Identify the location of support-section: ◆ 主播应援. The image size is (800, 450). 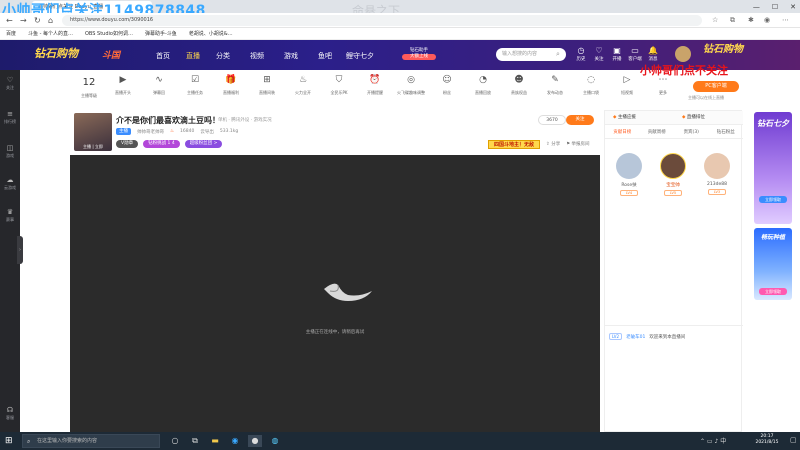
(639, 118).